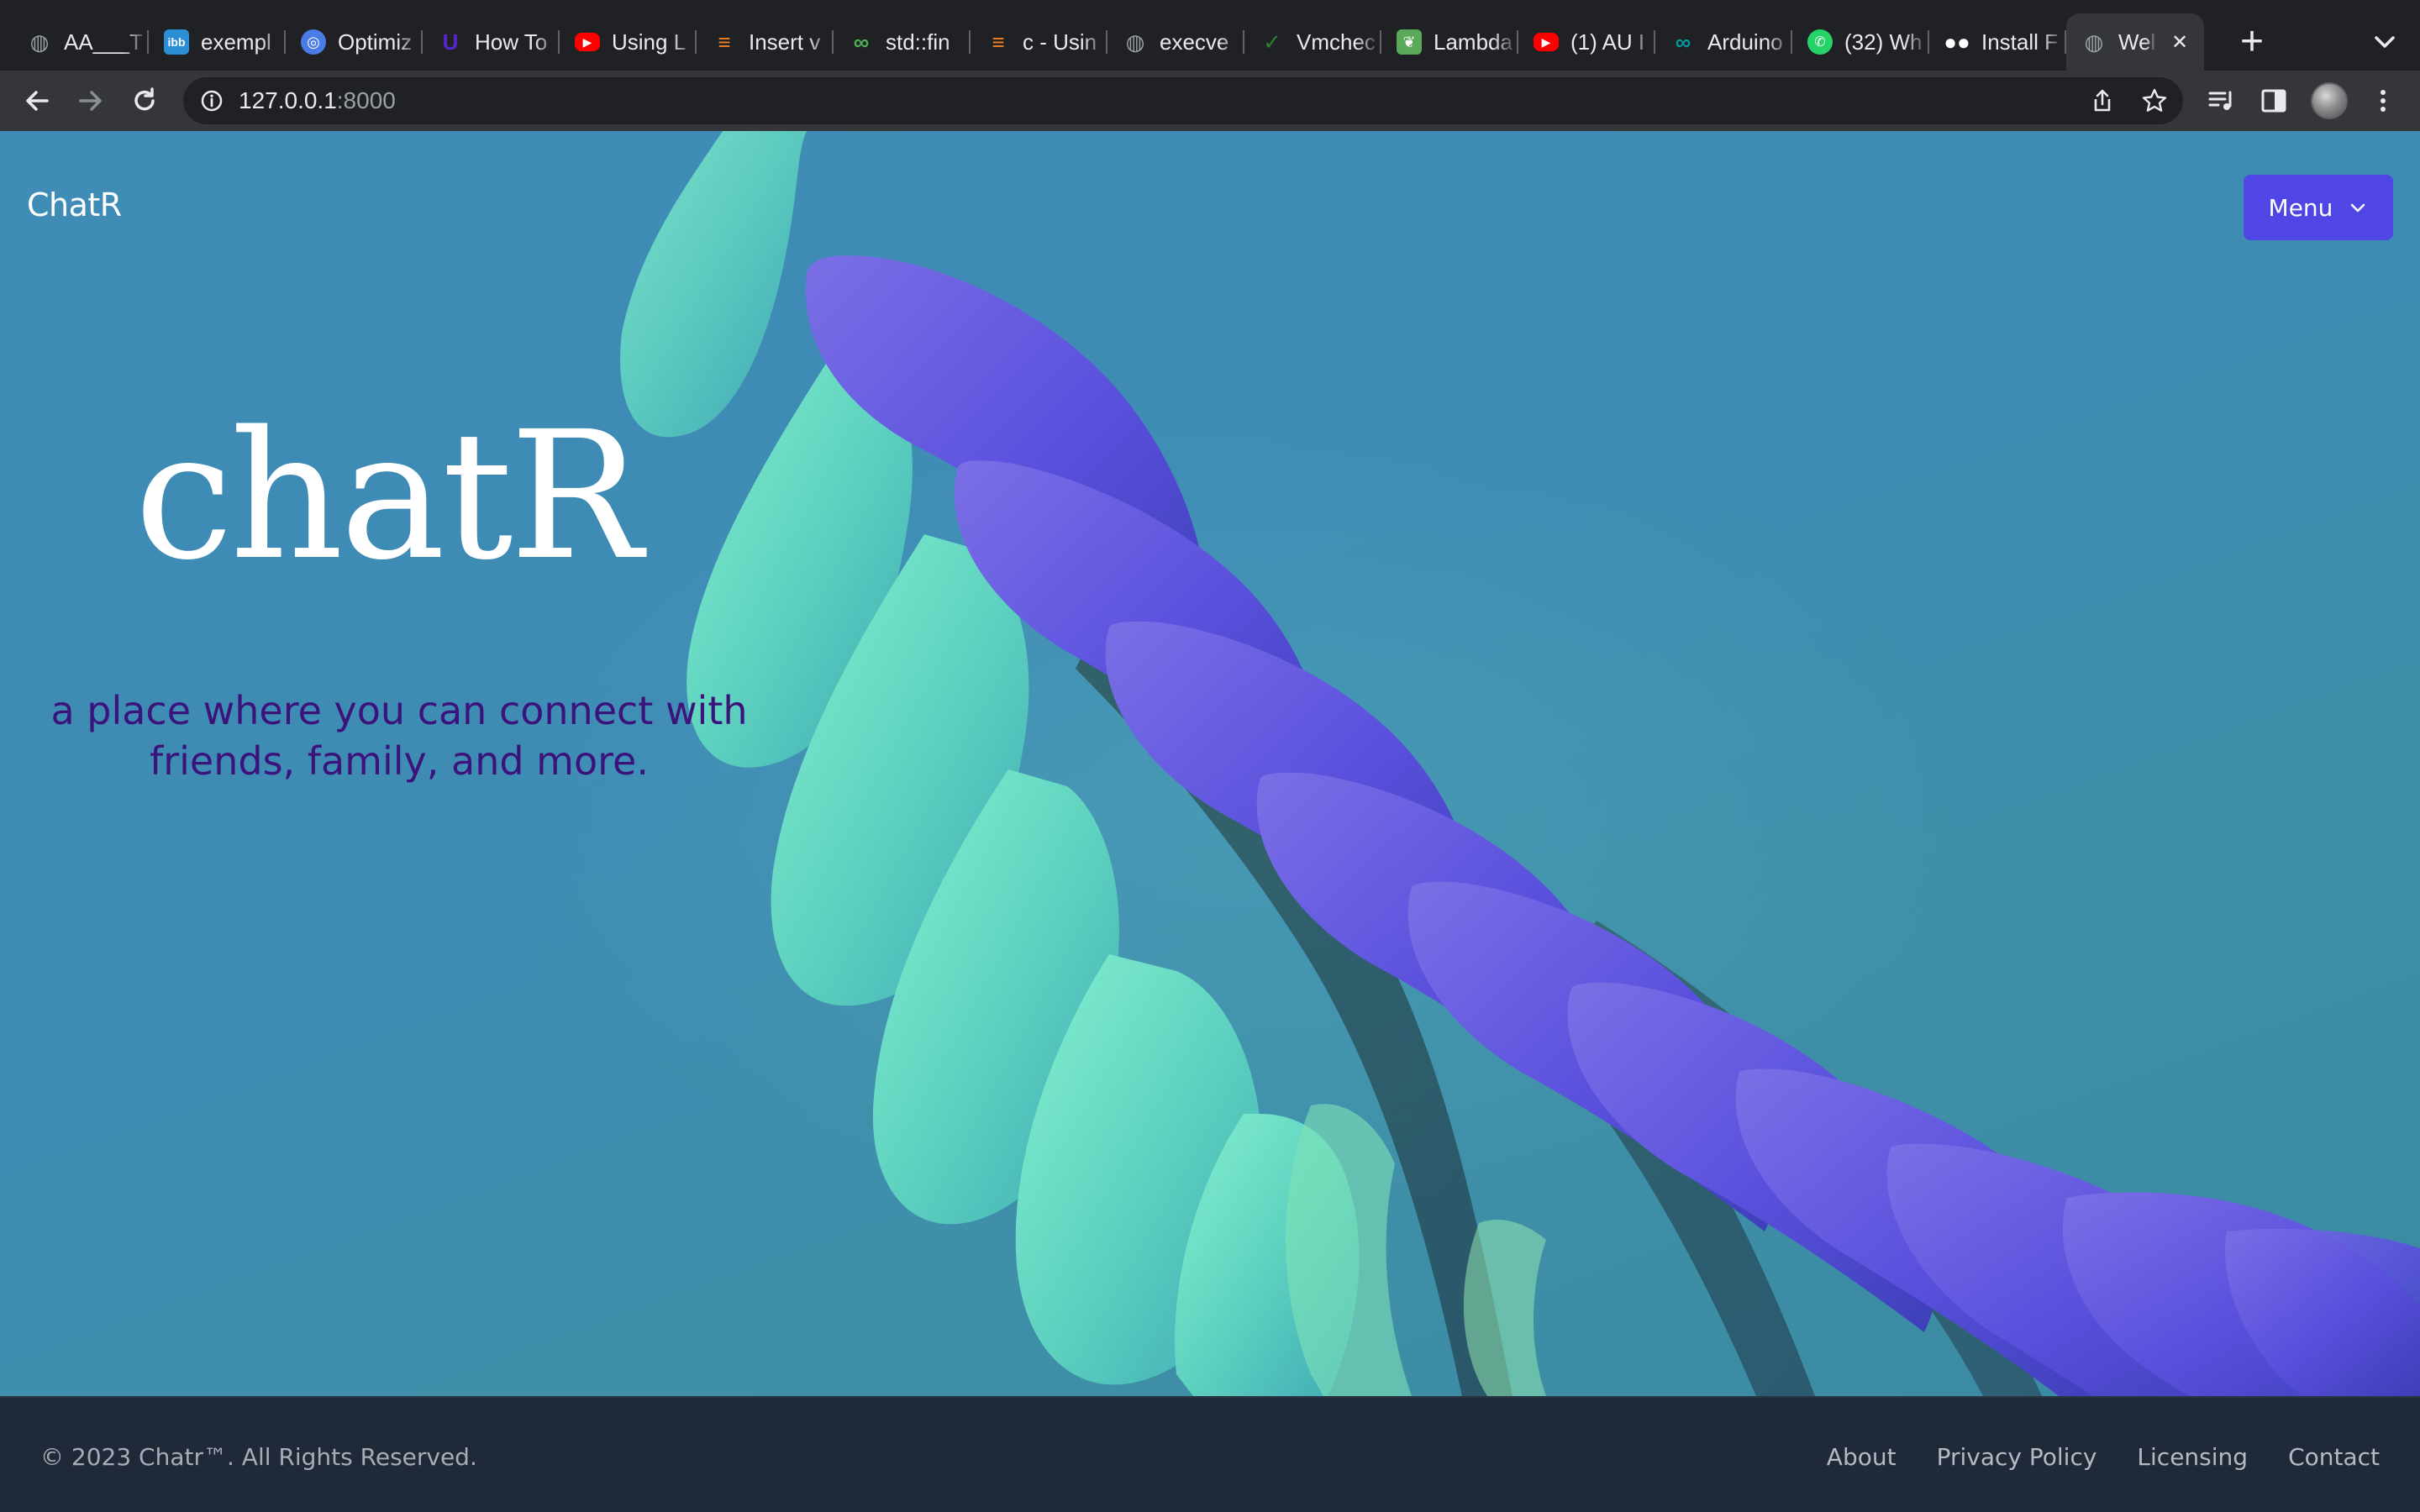  I want to click on browser-tab: ●● Install F, so click(1997, 42).